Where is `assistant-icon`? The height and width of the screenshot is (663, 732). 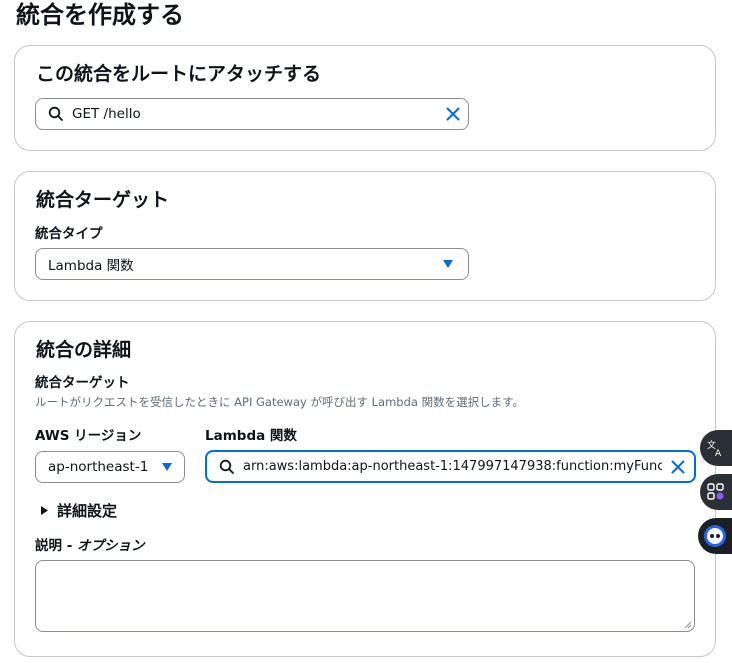
assistant-icon is located at coordinates (715, 536).